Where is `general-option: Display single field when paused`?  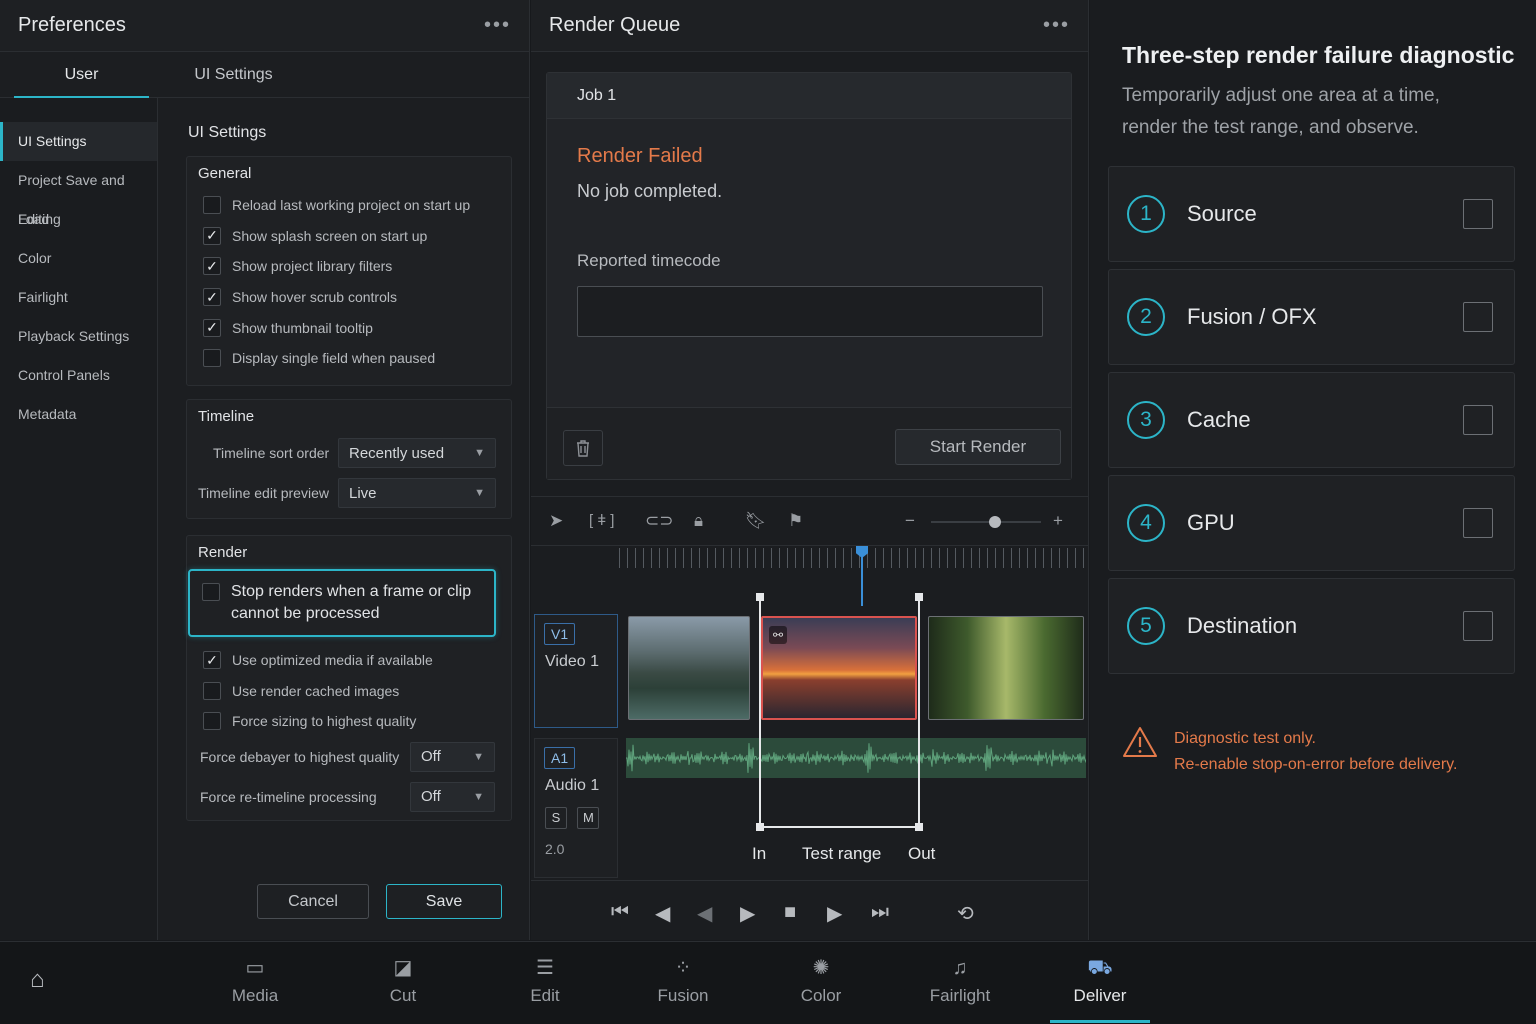
general-option: Display single field when paused is located at coordinates (349, 358).